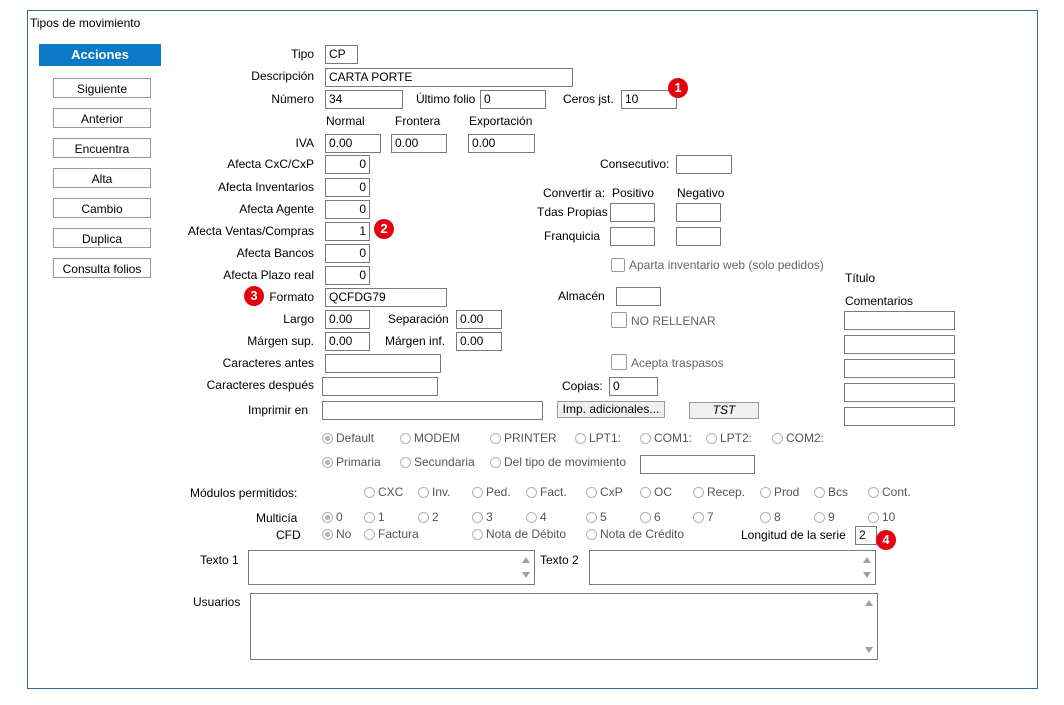 This screenshot has width=1064, height=705. What do you see at coordinates (250, 231) in the screenshot?
I see `afecta-ventas-label: Afecta Ventas/Compras` at bounding box center [250, 231].